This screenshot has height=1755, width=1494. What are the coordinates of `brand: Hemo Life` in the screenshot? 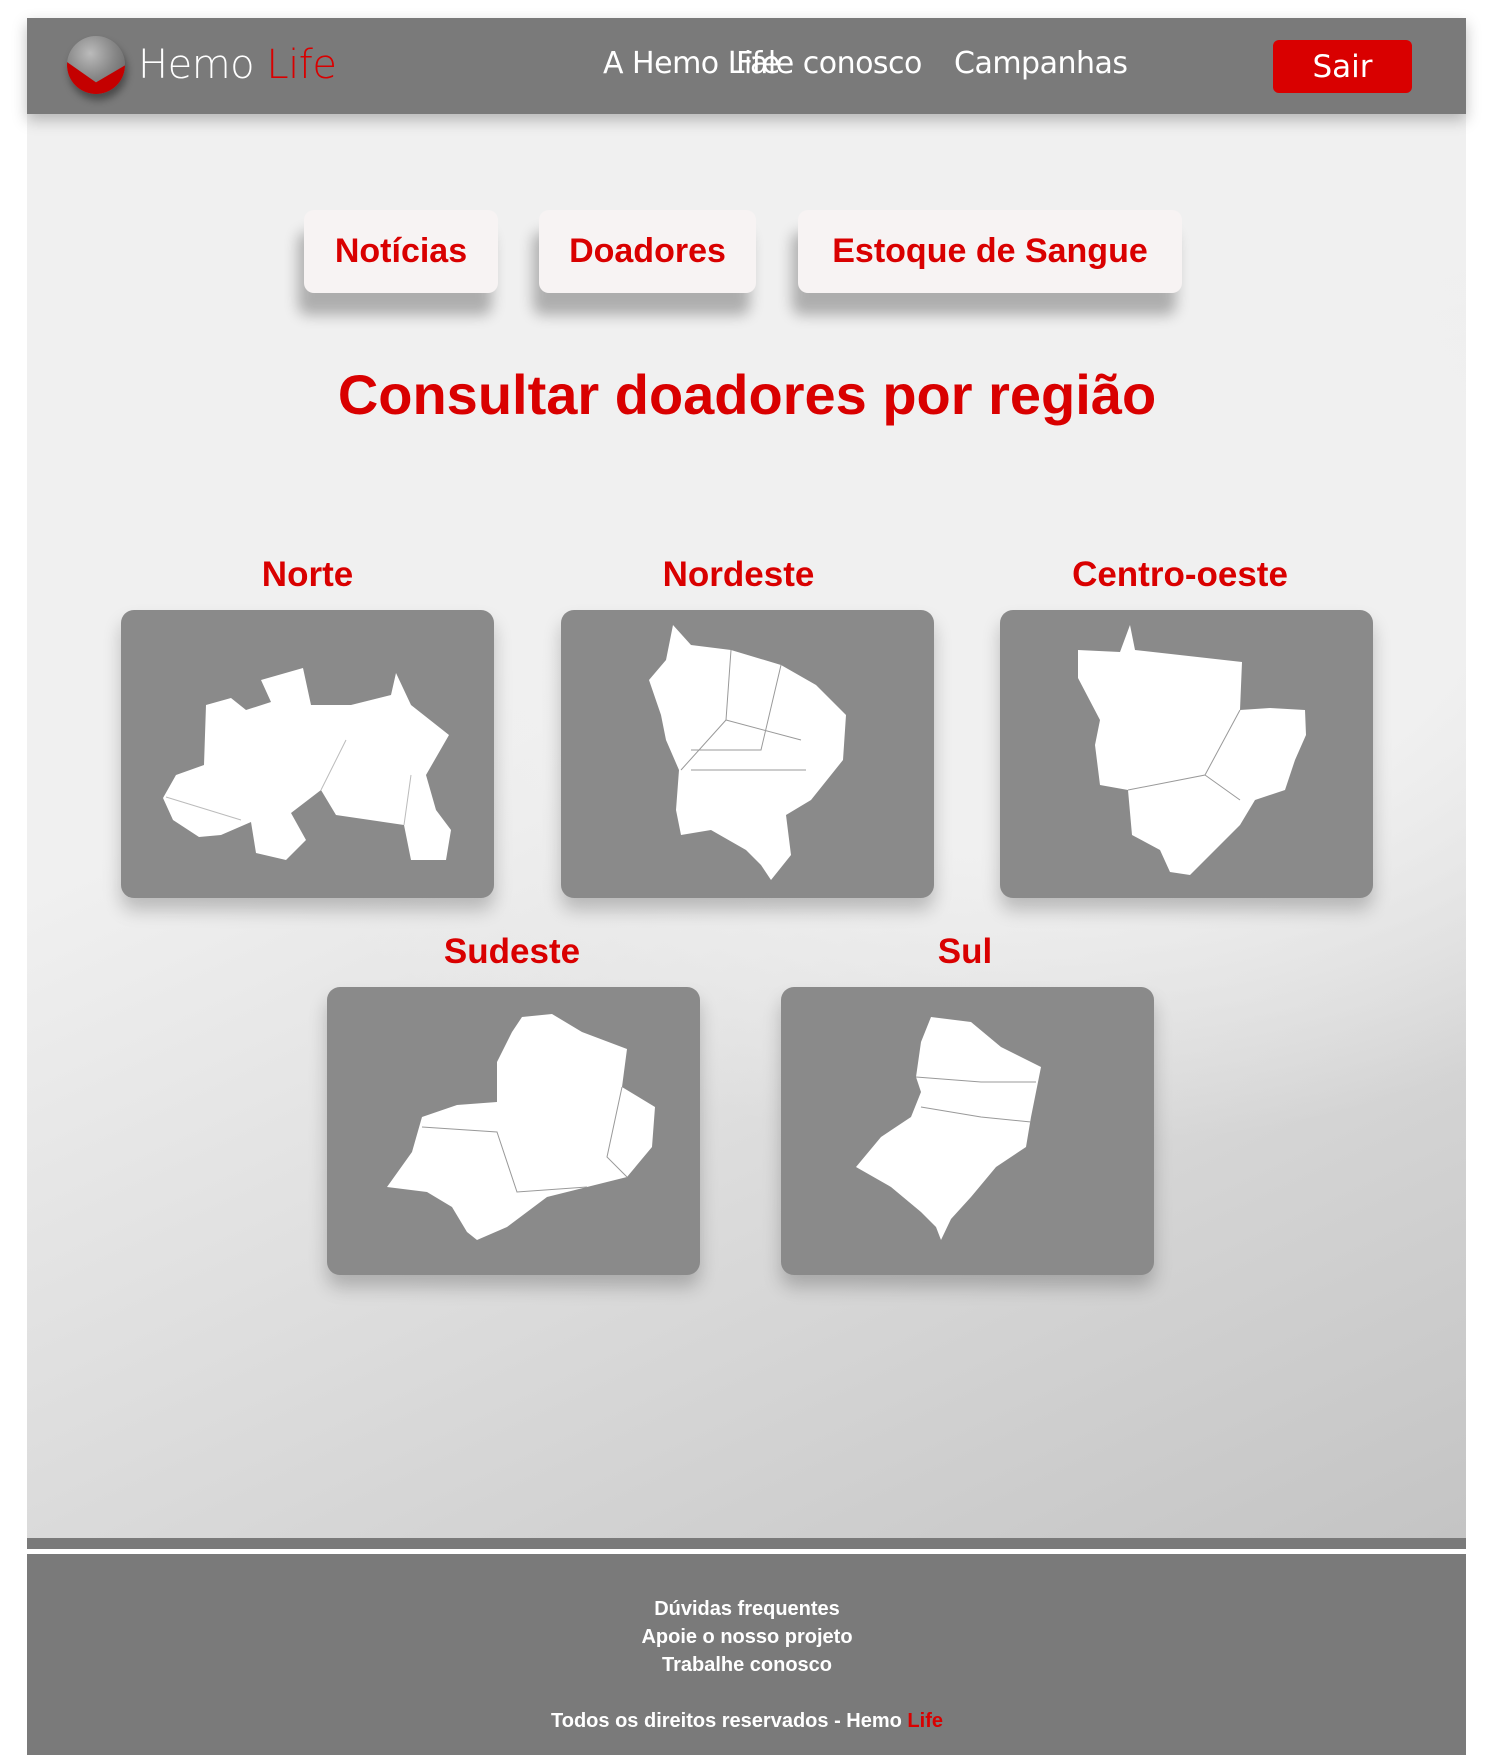 It's located at (237, 65).